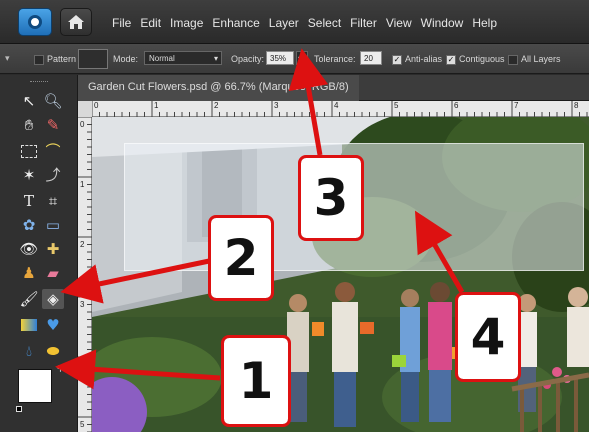 Image resolution: width=589 pixels, height=432 pixels. Describe the element at coordinates (96, 105) in the screenshot. I see `ruler-top-label: 0` at that location.